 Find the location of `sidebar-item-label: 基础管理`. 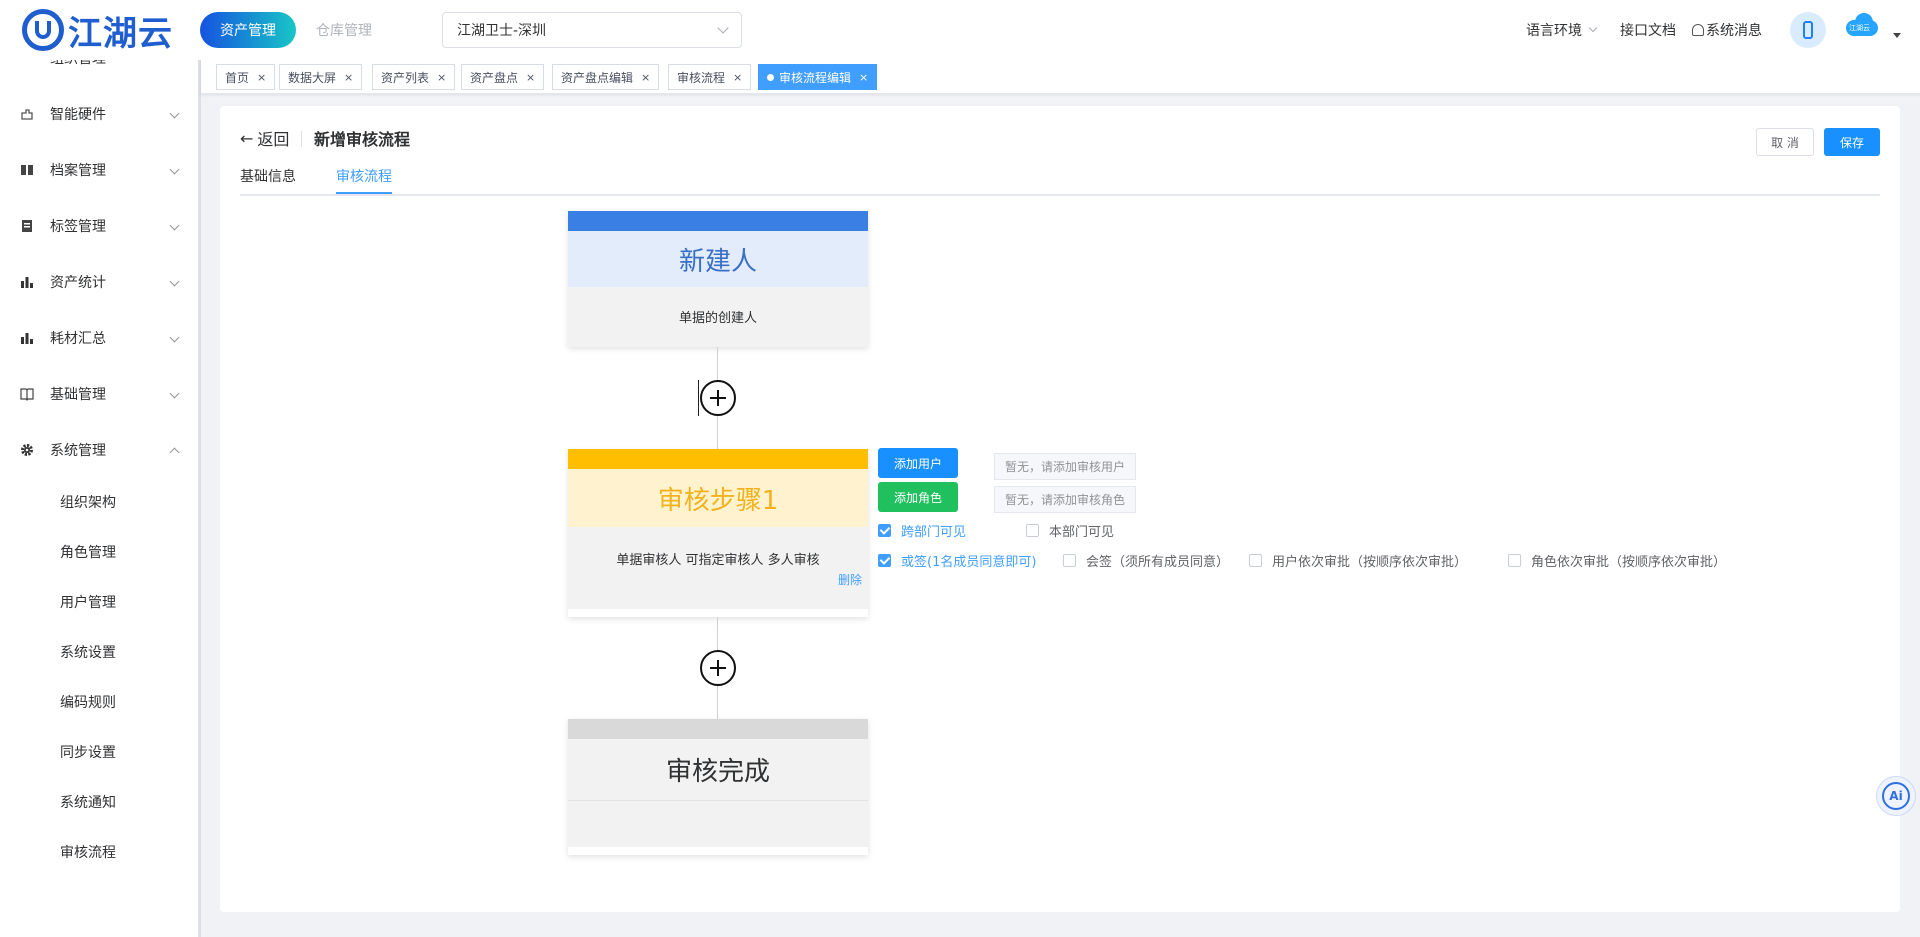

sidebar-item-label: 基础管理 is located at coordinates (78, 395).